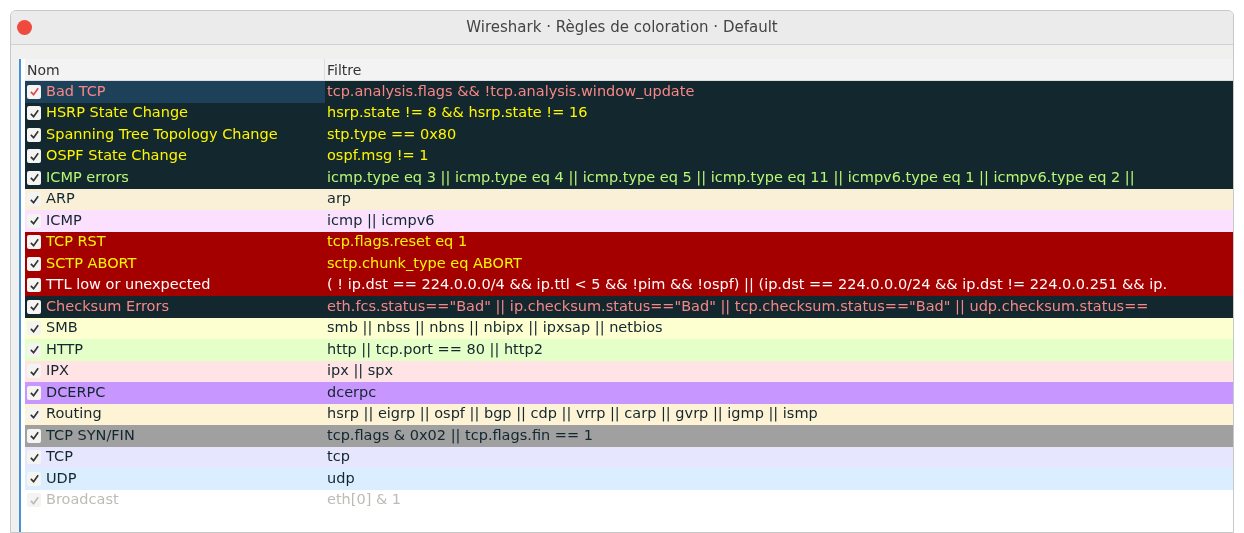 The height and width of the screenshot is (533, 1244). Describe the element at coordinates (82, 500) in the screenshot. I see `rule-name: Broadcast` at that location.